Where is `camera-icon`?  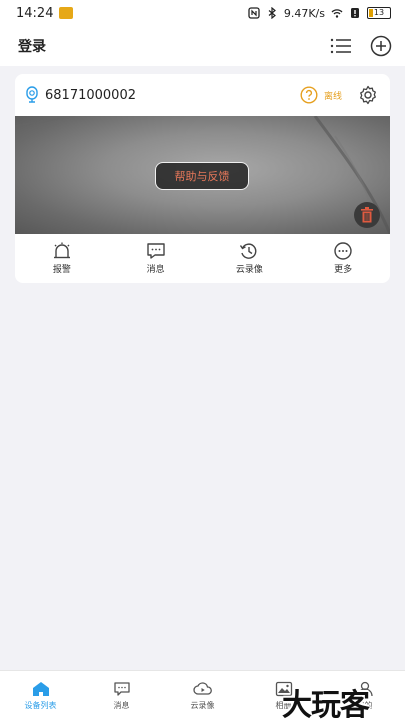 camera-icon is located at coordinates (32, 94).